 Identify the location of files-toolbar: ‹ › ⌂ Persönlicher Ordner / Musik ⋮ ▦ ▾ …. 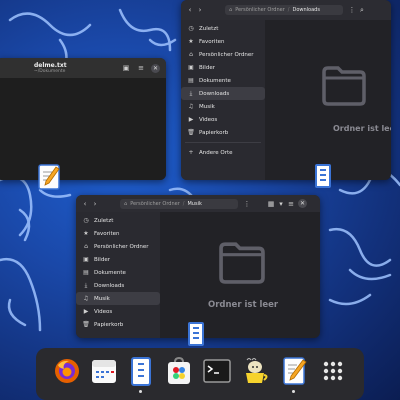
(198, 203).